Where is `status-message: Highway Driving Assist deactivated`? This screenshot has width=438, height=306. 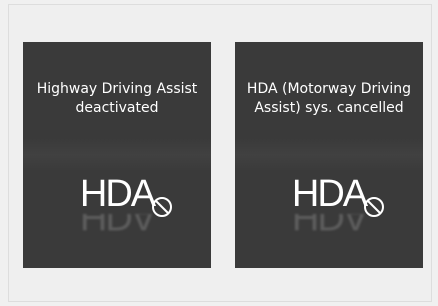
status-message: Highway Driving Assist deactivated is located at coordinates (117, 98).